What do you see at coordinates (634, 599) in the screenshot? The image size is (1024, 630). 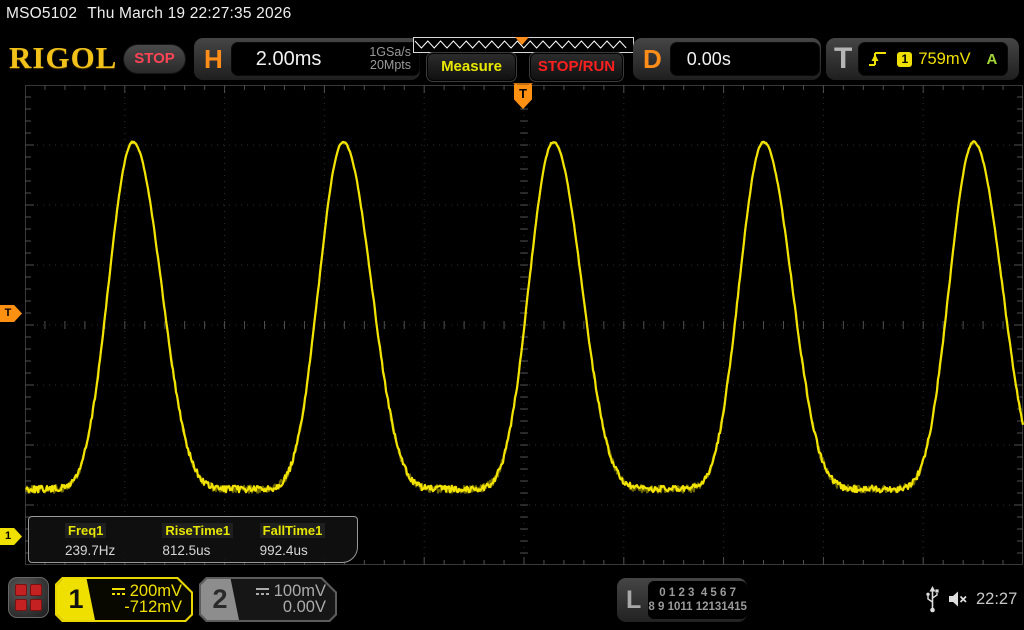 I see `logic-analyzer-label: L` at bounding box center [634, 599].